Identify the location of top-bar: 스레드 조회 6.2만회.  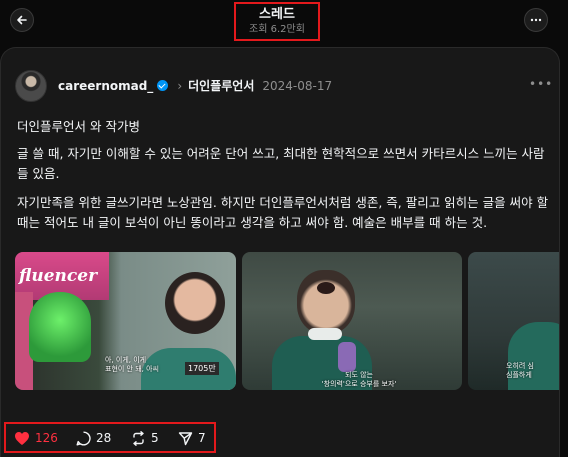
(284, 23).